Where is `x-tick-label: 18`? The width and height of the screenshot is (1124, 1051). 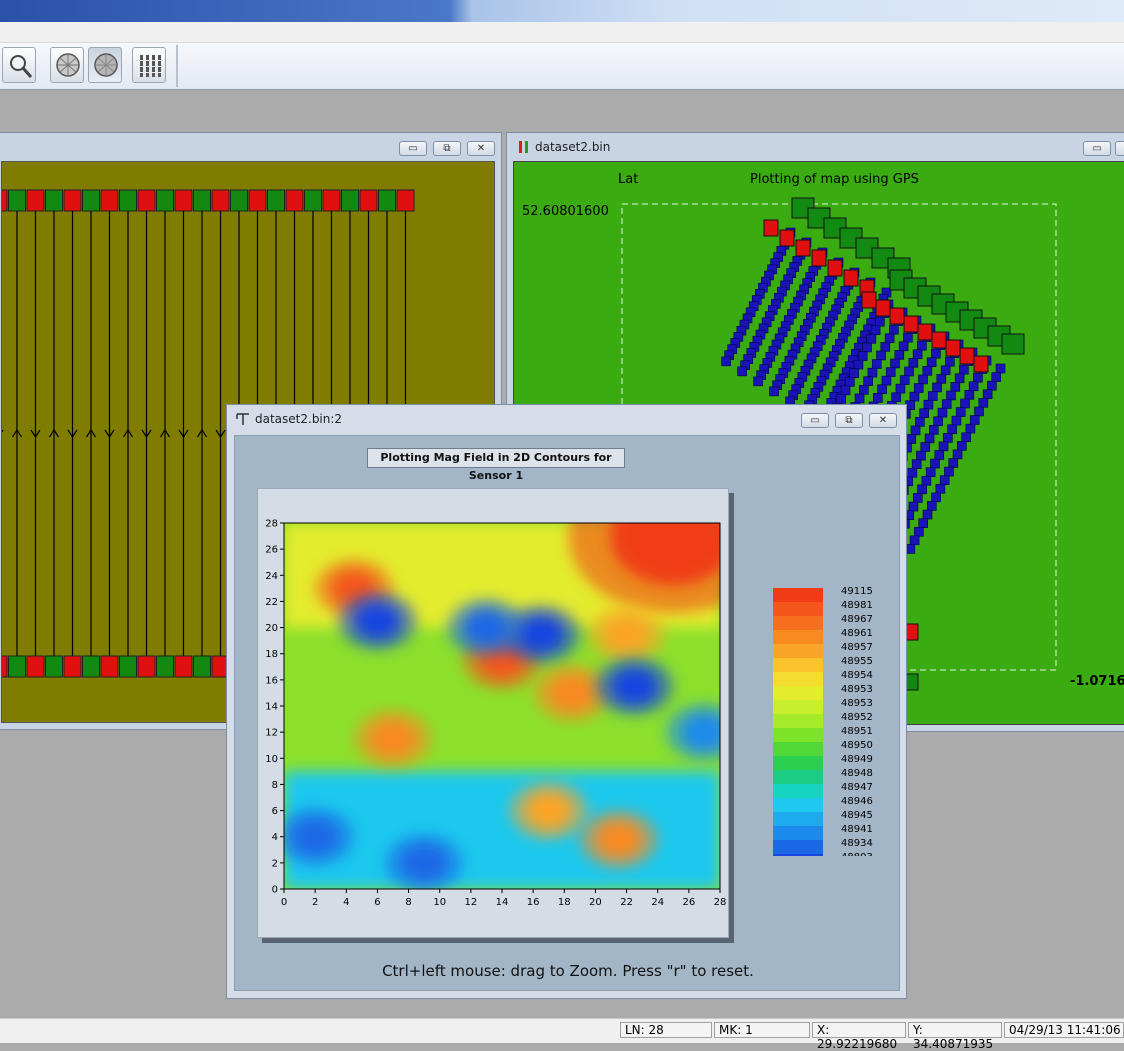 x-tick-label: 18 is located at coordinates (564, 902).